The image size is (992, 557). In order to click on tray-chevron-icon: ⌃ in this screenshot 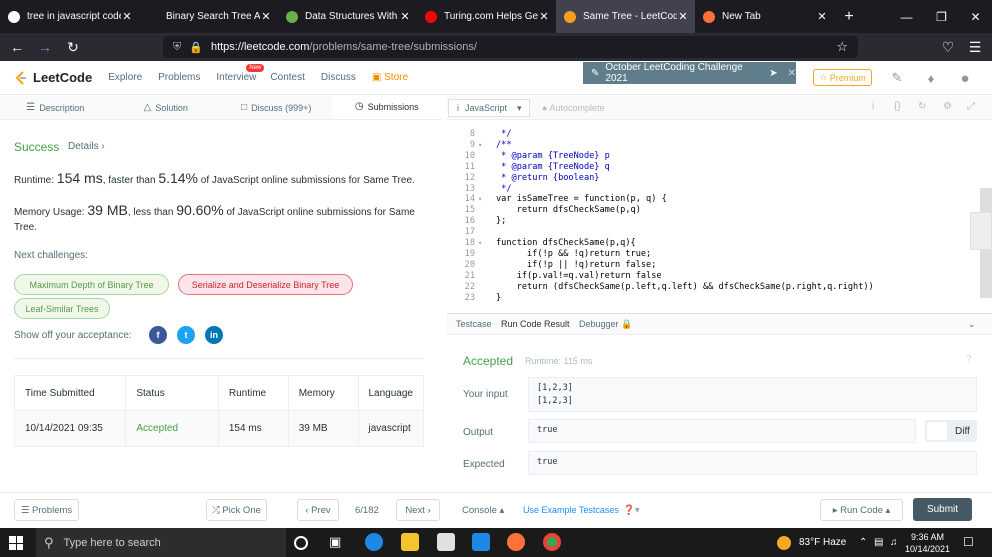, I will do `click(863, 542)`.